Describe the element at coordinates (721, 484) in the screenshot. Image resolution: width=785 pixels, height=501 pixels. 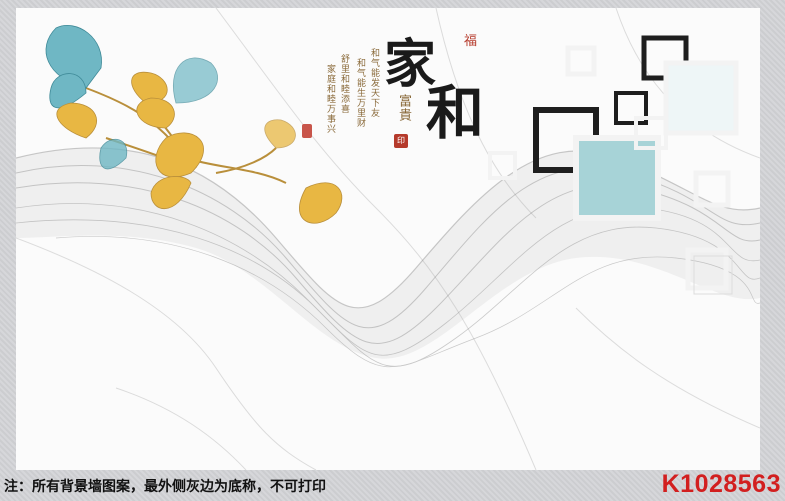
I see `product-code: K1028563` at that location.